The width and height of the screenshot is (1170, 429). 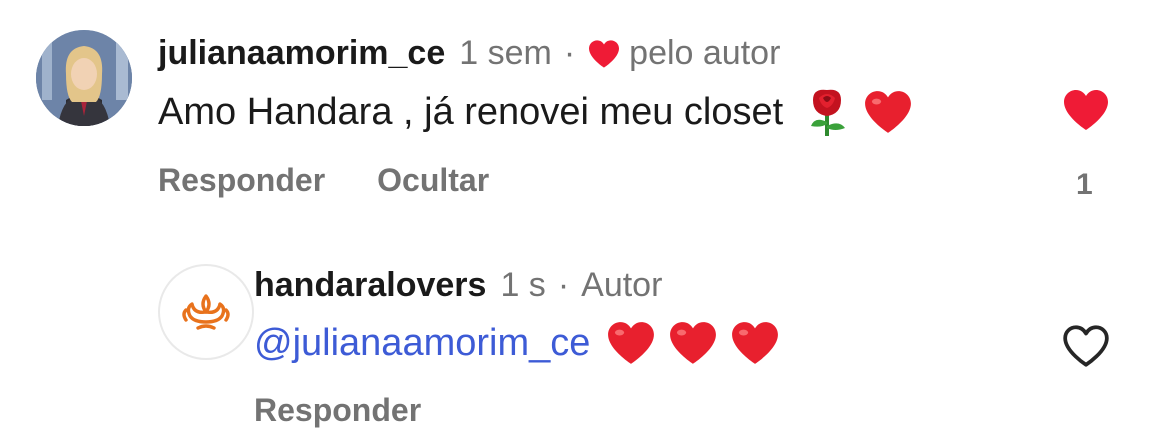 What do you see at coordinates (604, 54) in the screenshot?
I see `heart-icon` at bounding box center [604, 54].